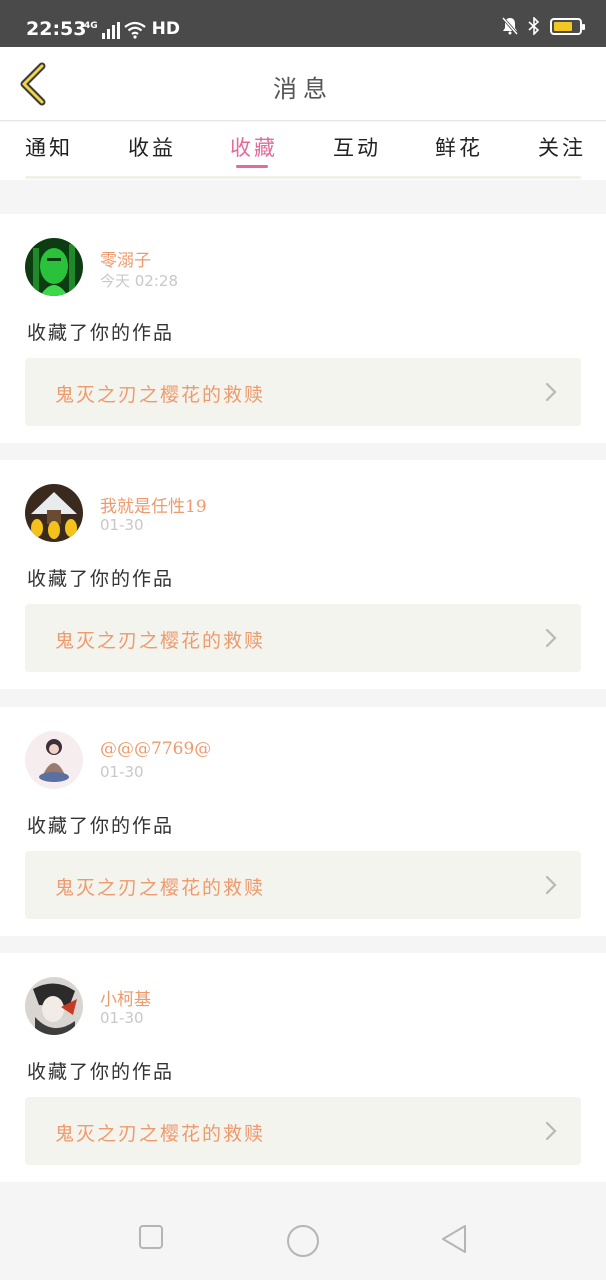 The height and width of the screenshot is (1280, 606). I want to click on status-bar: 22:53 4G HD, so click(303, 23).